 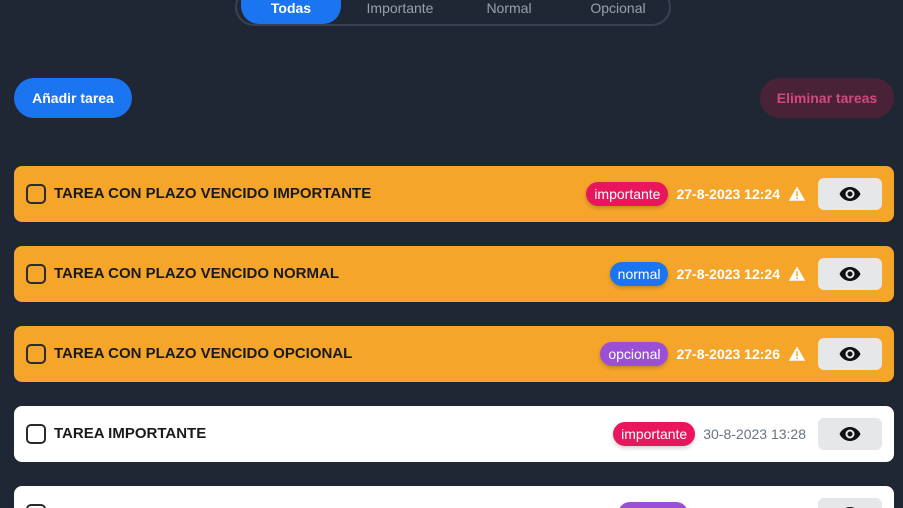 What do you see at coordinates (634, 354) in the screenshot?
I see `priority-tag: opcional` at bounding box center [634, 354].